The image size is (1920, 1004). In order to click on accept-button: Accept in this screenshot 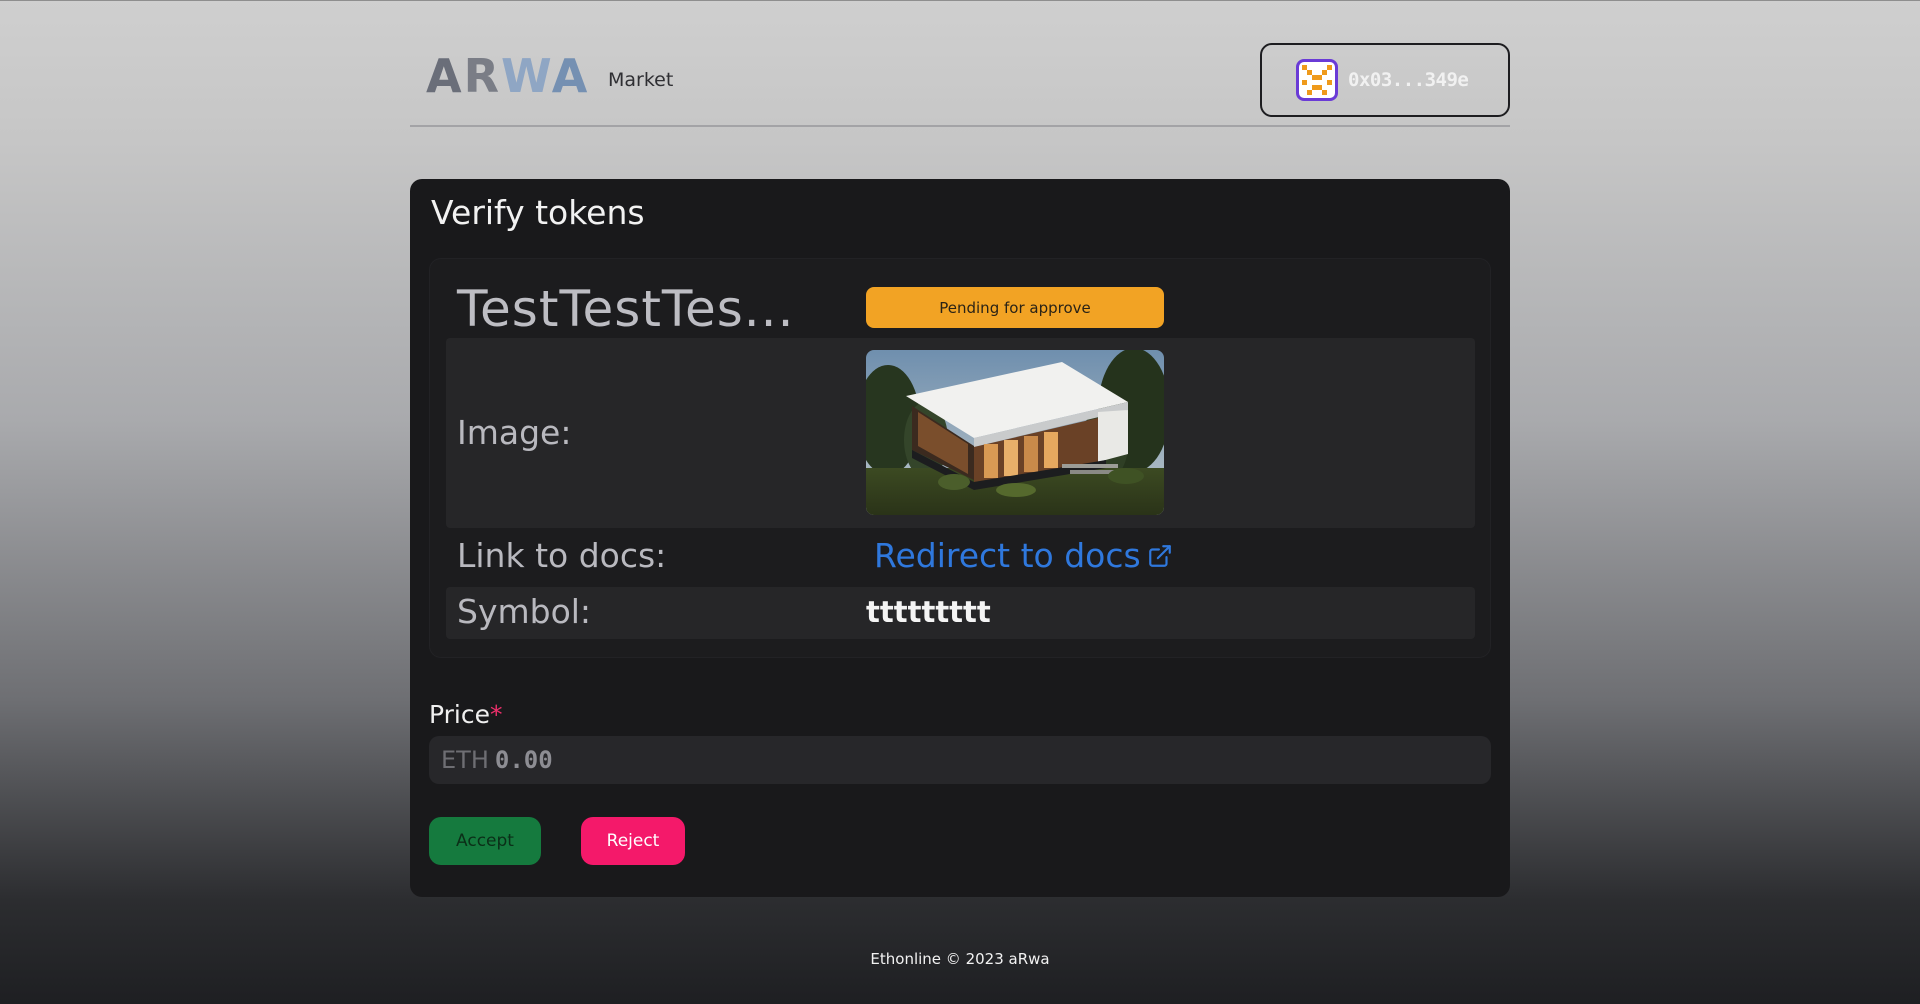, I will do `click(485, 841)`.